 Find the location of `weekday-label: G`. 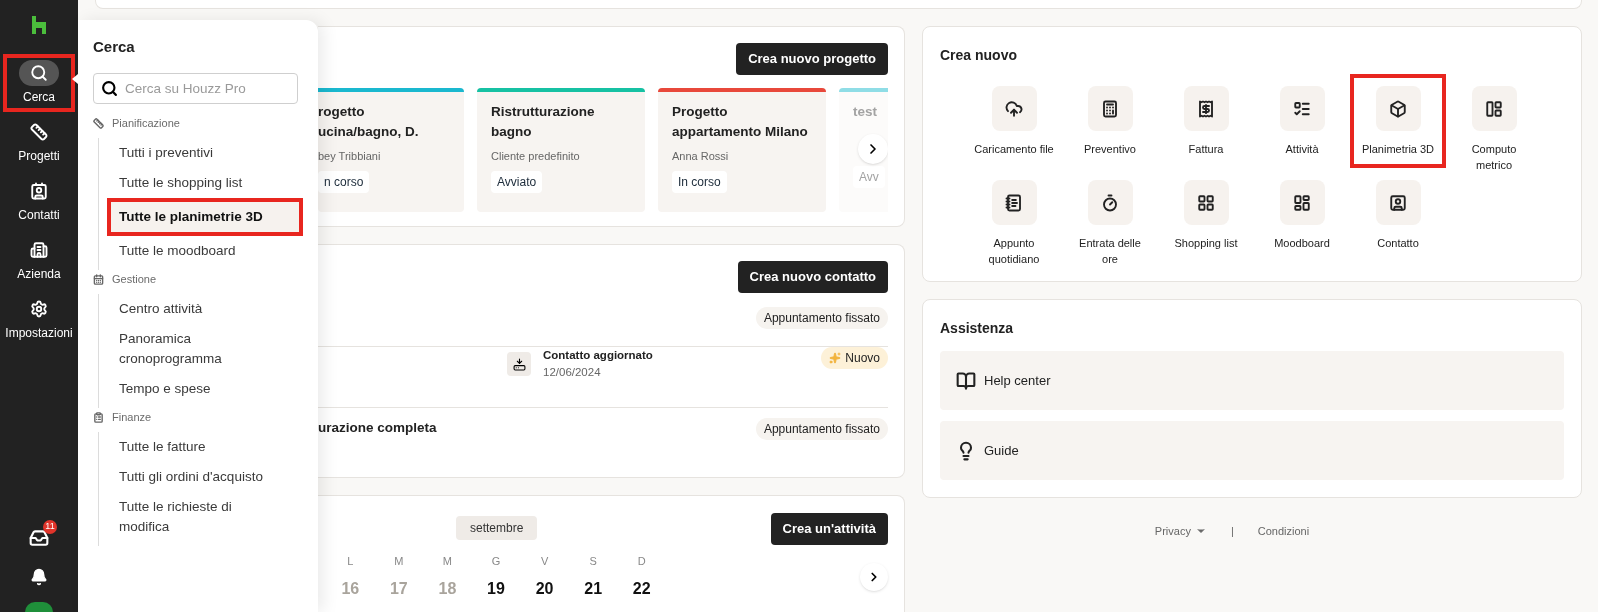

weekday-label: G is located at coordinates (496, 561).